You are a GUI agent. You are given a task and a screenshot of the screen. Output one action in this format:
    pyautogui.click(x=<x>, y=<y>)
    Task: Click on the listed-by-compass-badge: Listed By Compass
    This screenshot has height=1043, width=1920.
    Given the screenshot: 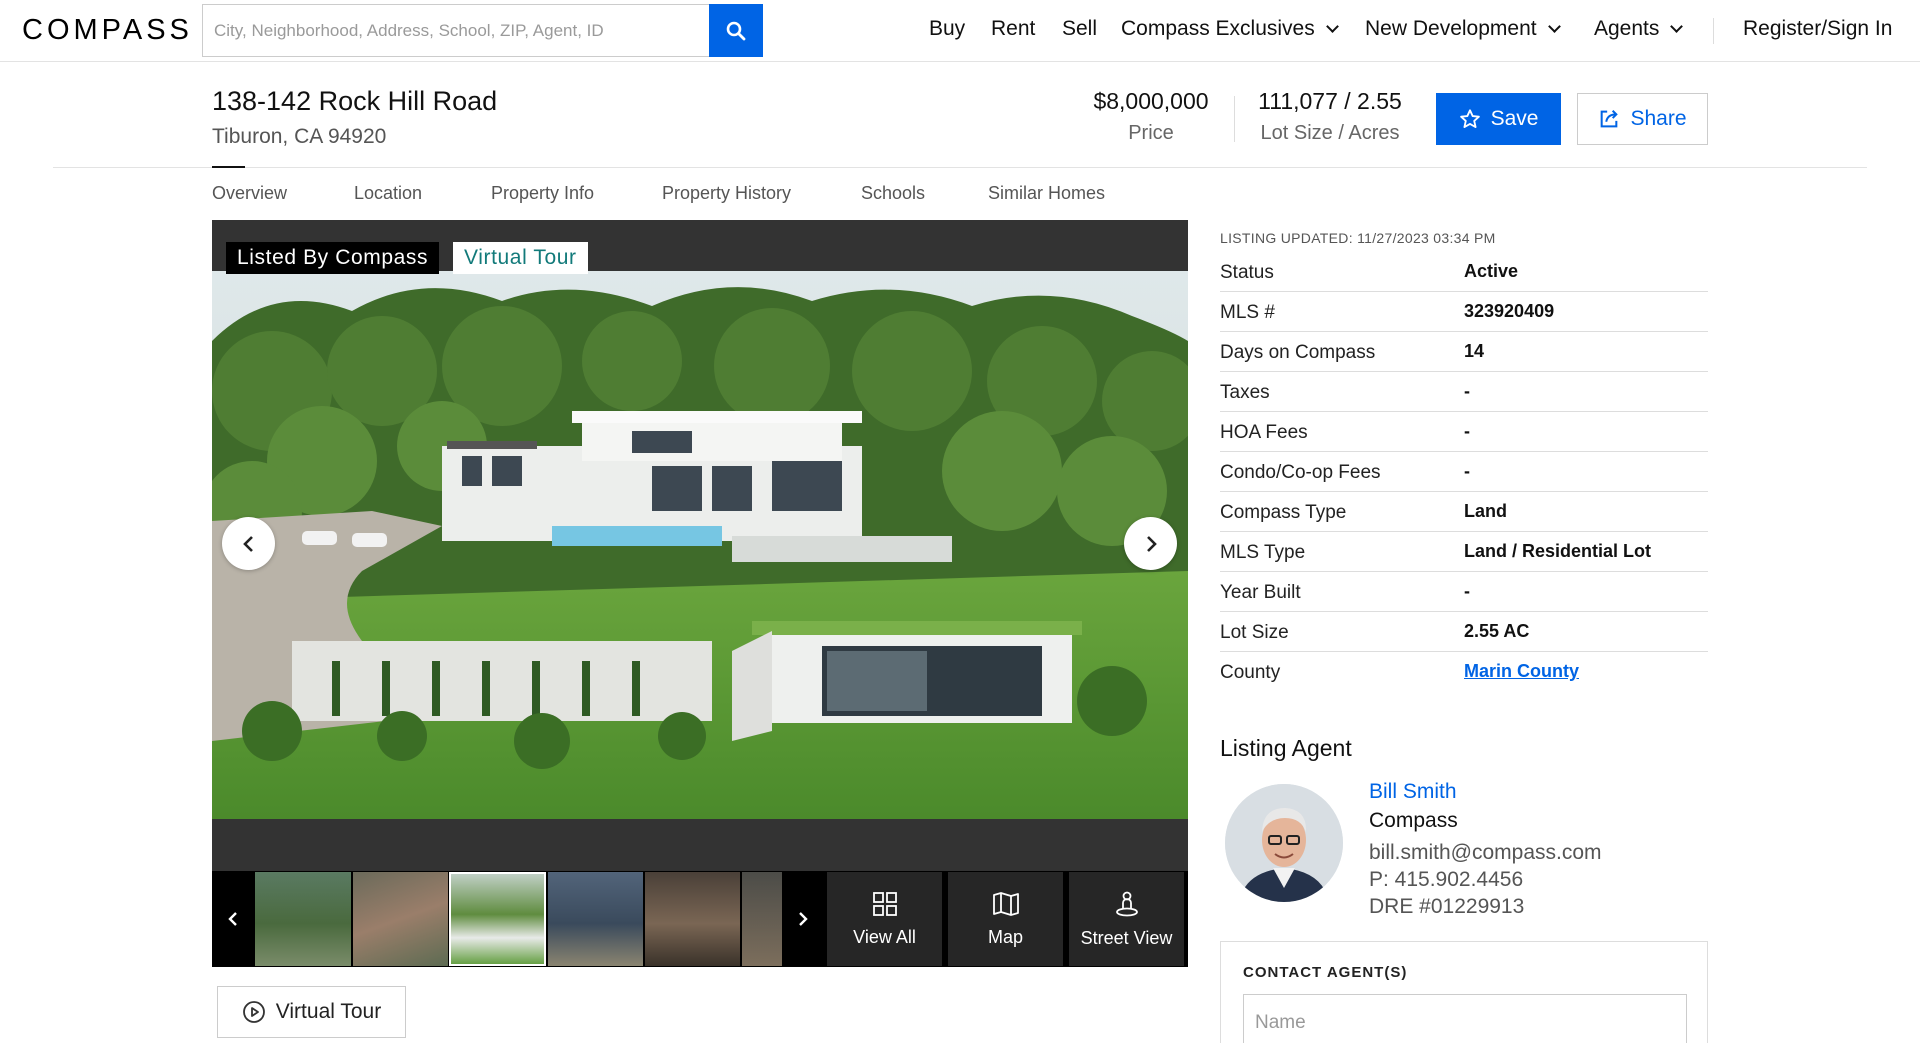 What is the action you would take?
    pyautogui.click(x=333, y=258)
    